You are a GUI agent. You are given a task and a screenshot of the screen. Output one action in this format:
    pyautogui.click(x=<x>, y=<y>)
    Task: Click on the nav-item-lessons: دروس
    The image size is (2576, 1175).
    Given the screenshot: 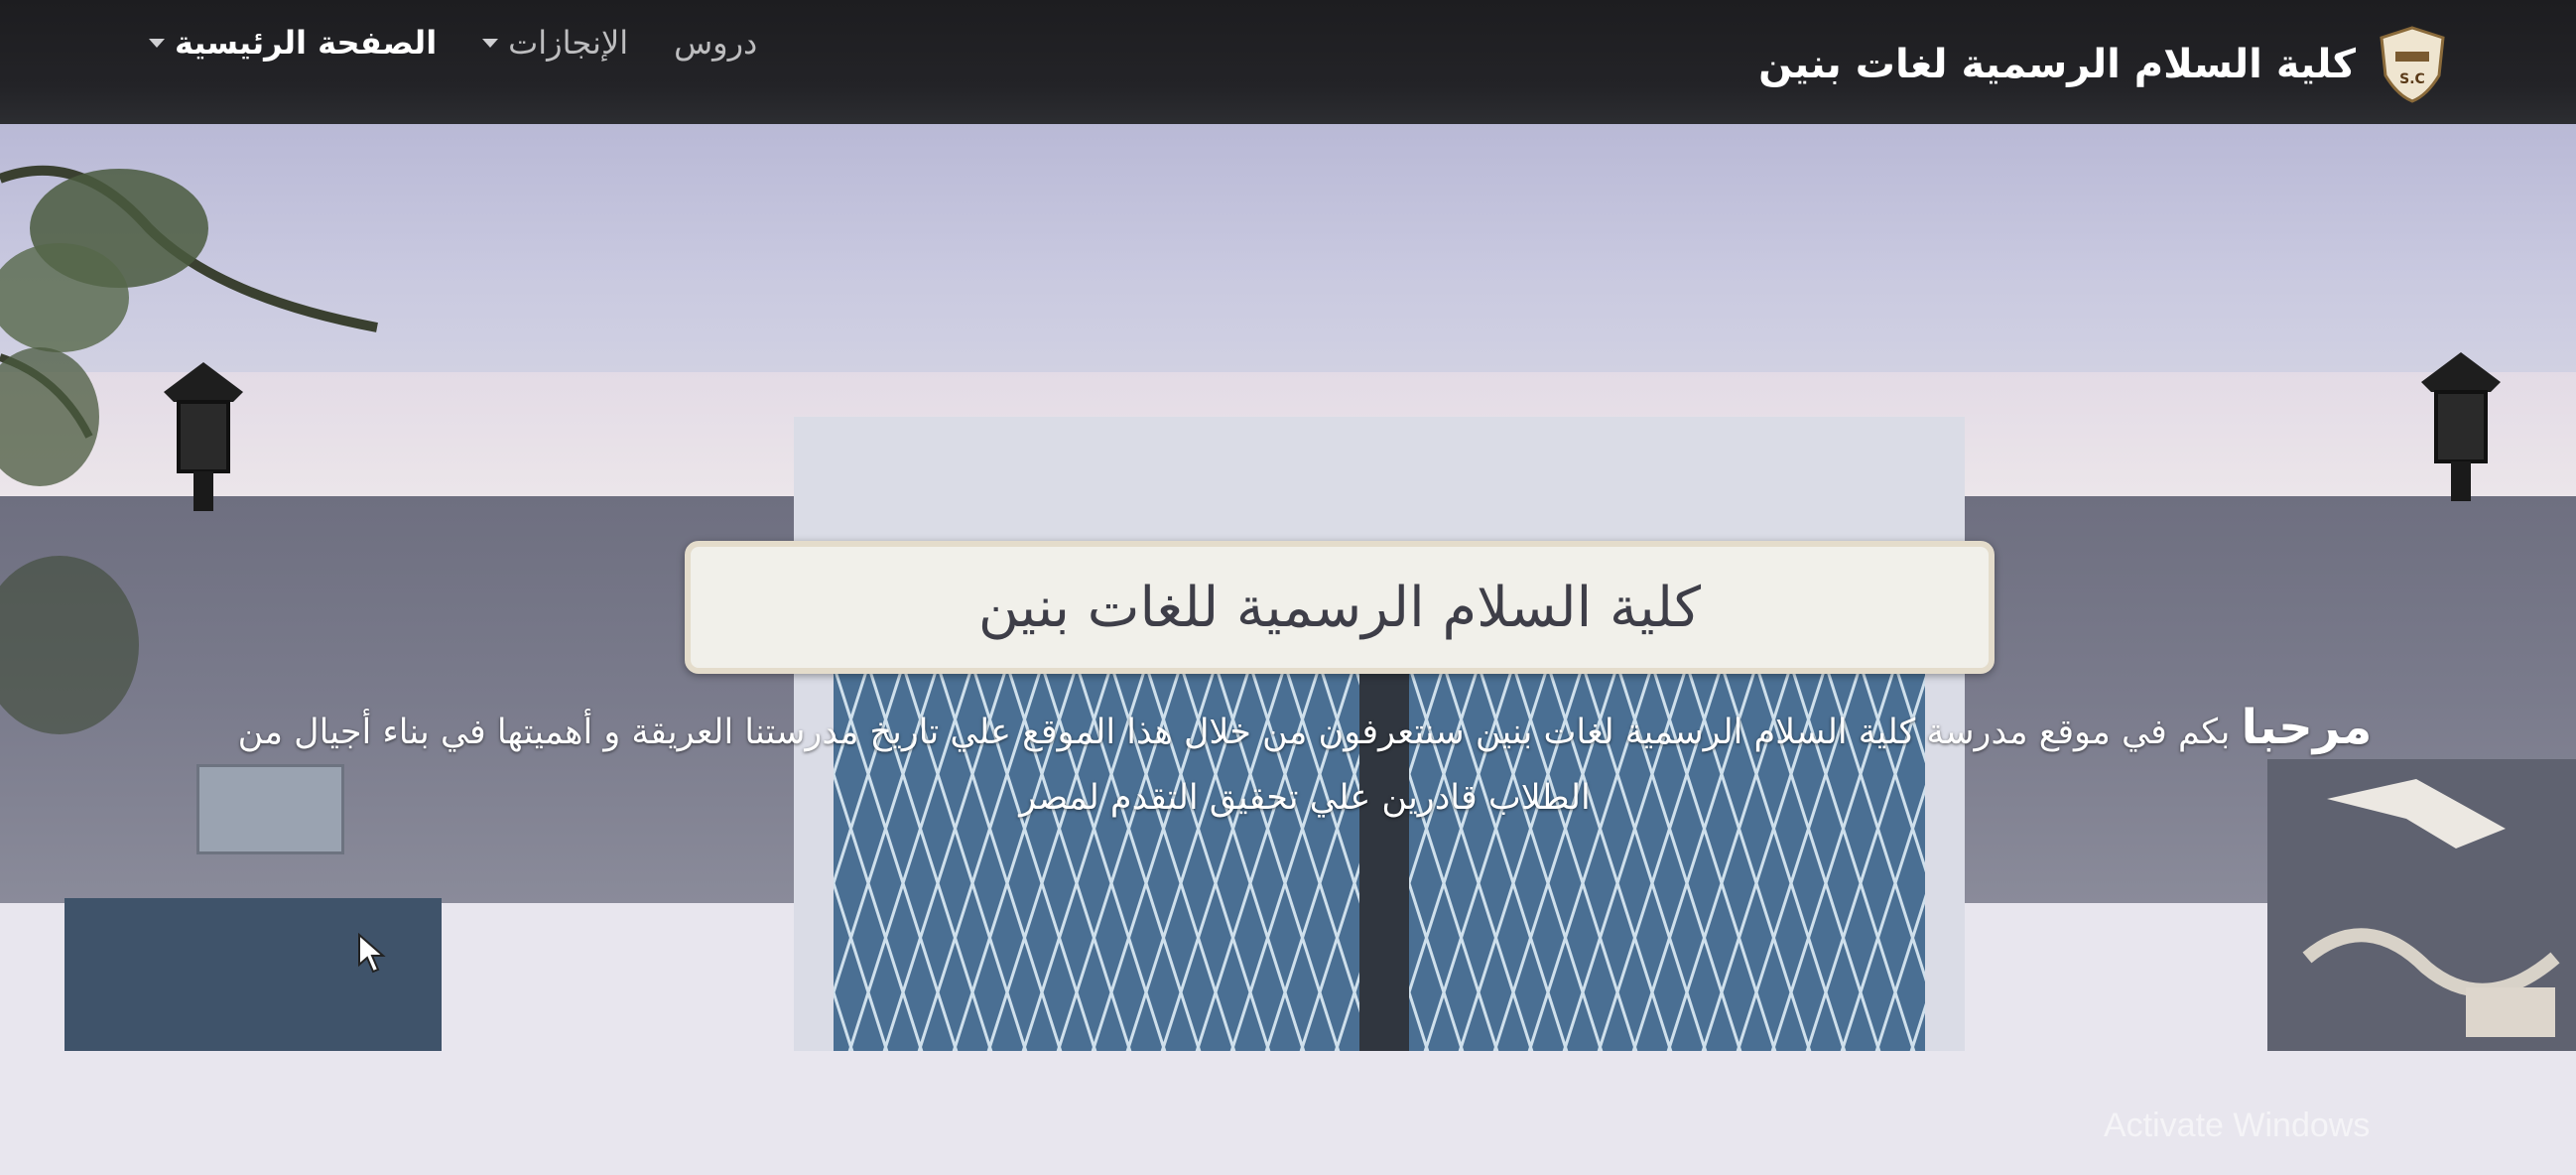 What is the action you would take?
    pyautogui.click(x=716, y=43)
    